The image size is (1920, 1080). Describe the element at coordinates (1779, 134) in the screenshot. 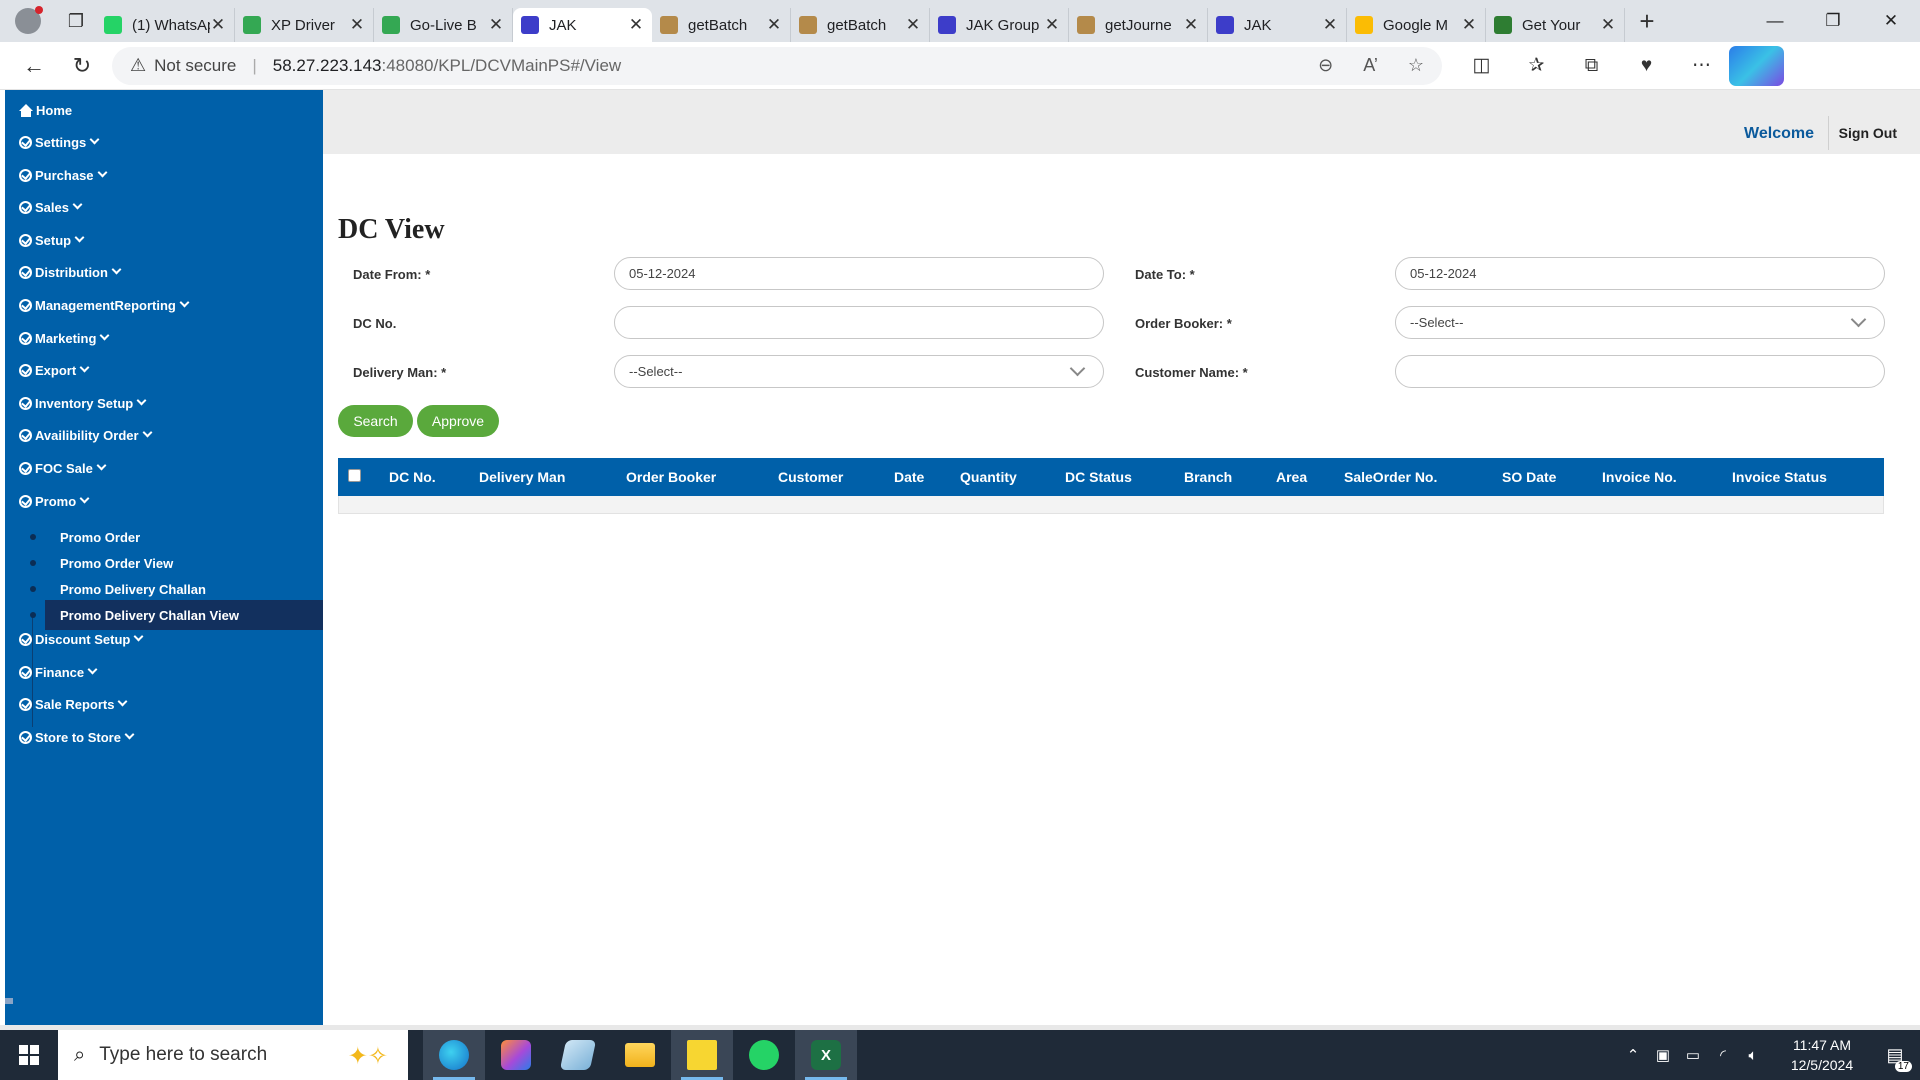

I see `welcome-link: Welcome` at that location.